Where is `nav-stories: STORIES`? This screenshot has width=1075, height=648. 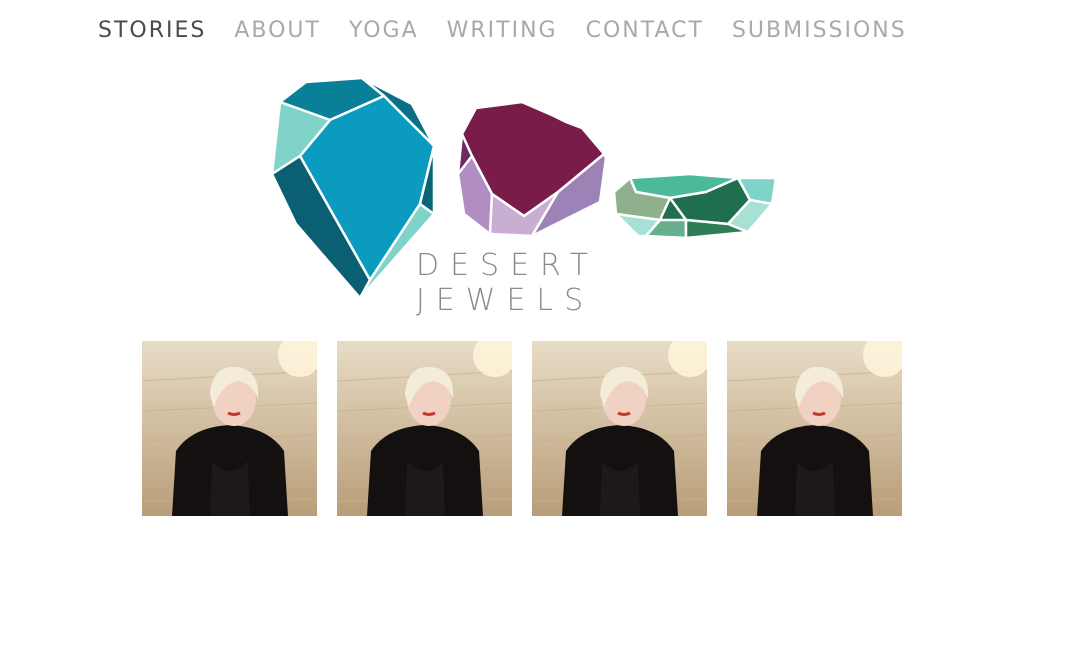 nav-stories: STORIES is located at coordinates (152, 31).